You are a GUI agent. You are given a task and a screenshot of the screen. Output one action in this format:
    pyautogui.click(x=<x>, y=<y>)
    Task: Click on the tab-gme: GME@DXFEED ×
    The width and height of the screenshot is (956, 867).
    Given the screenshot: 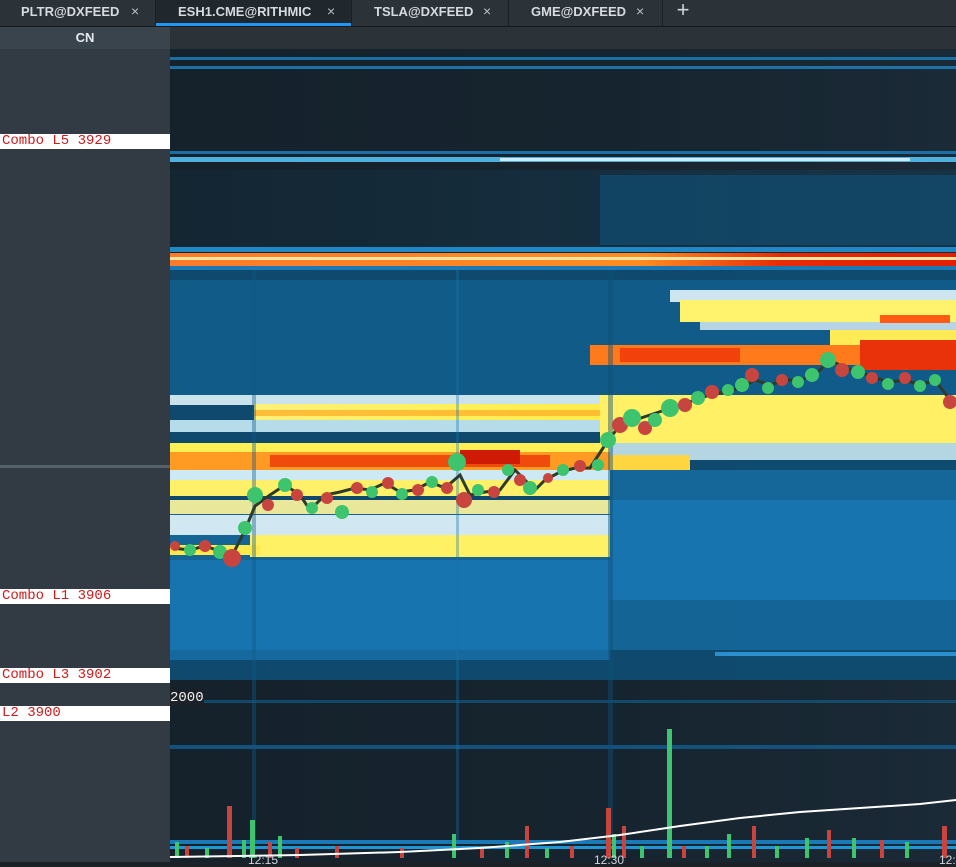 What is the action you would take?
    pyautogui.click(x=586, y=13)
    